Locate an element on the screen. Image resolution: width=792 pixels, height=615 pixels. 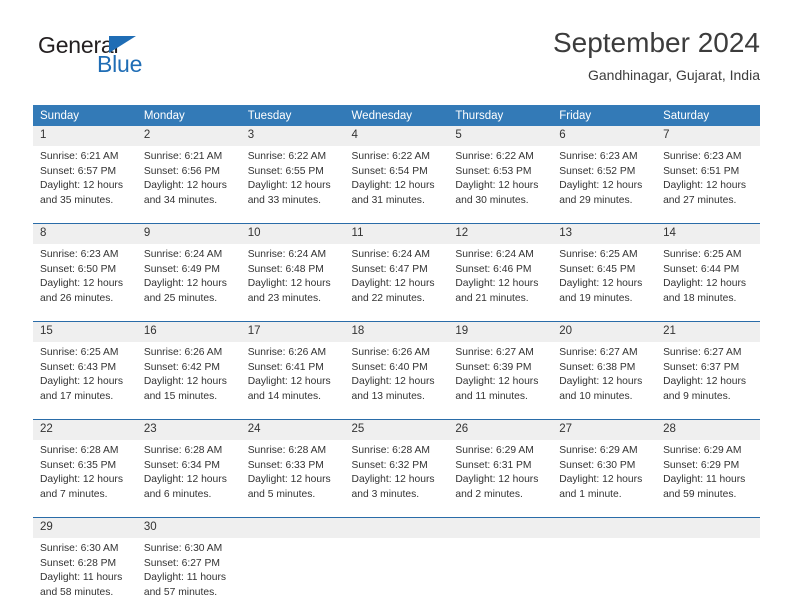
day-number: 25 is located at coordinates (396, 430).